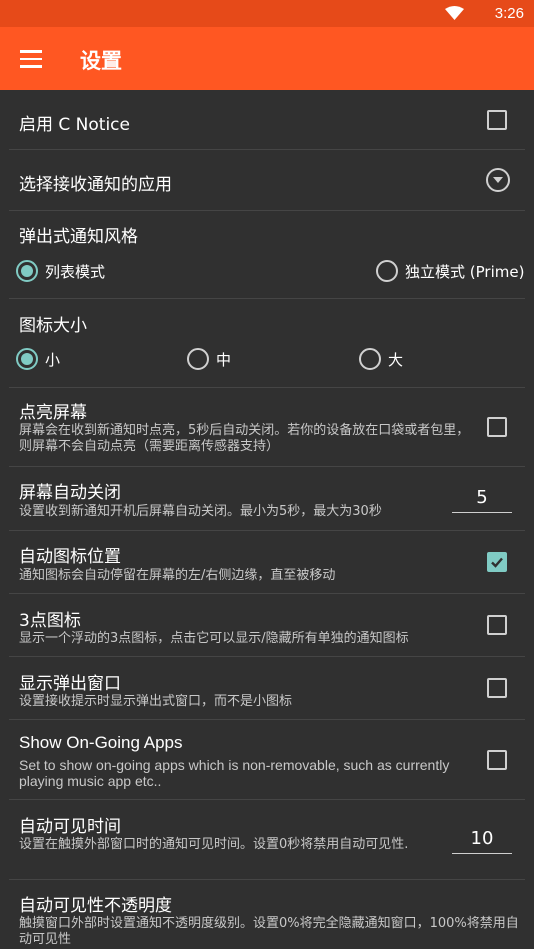 This screenshot has height=949, width=534. I want to click on enable-checkbox, so click(497, 120).